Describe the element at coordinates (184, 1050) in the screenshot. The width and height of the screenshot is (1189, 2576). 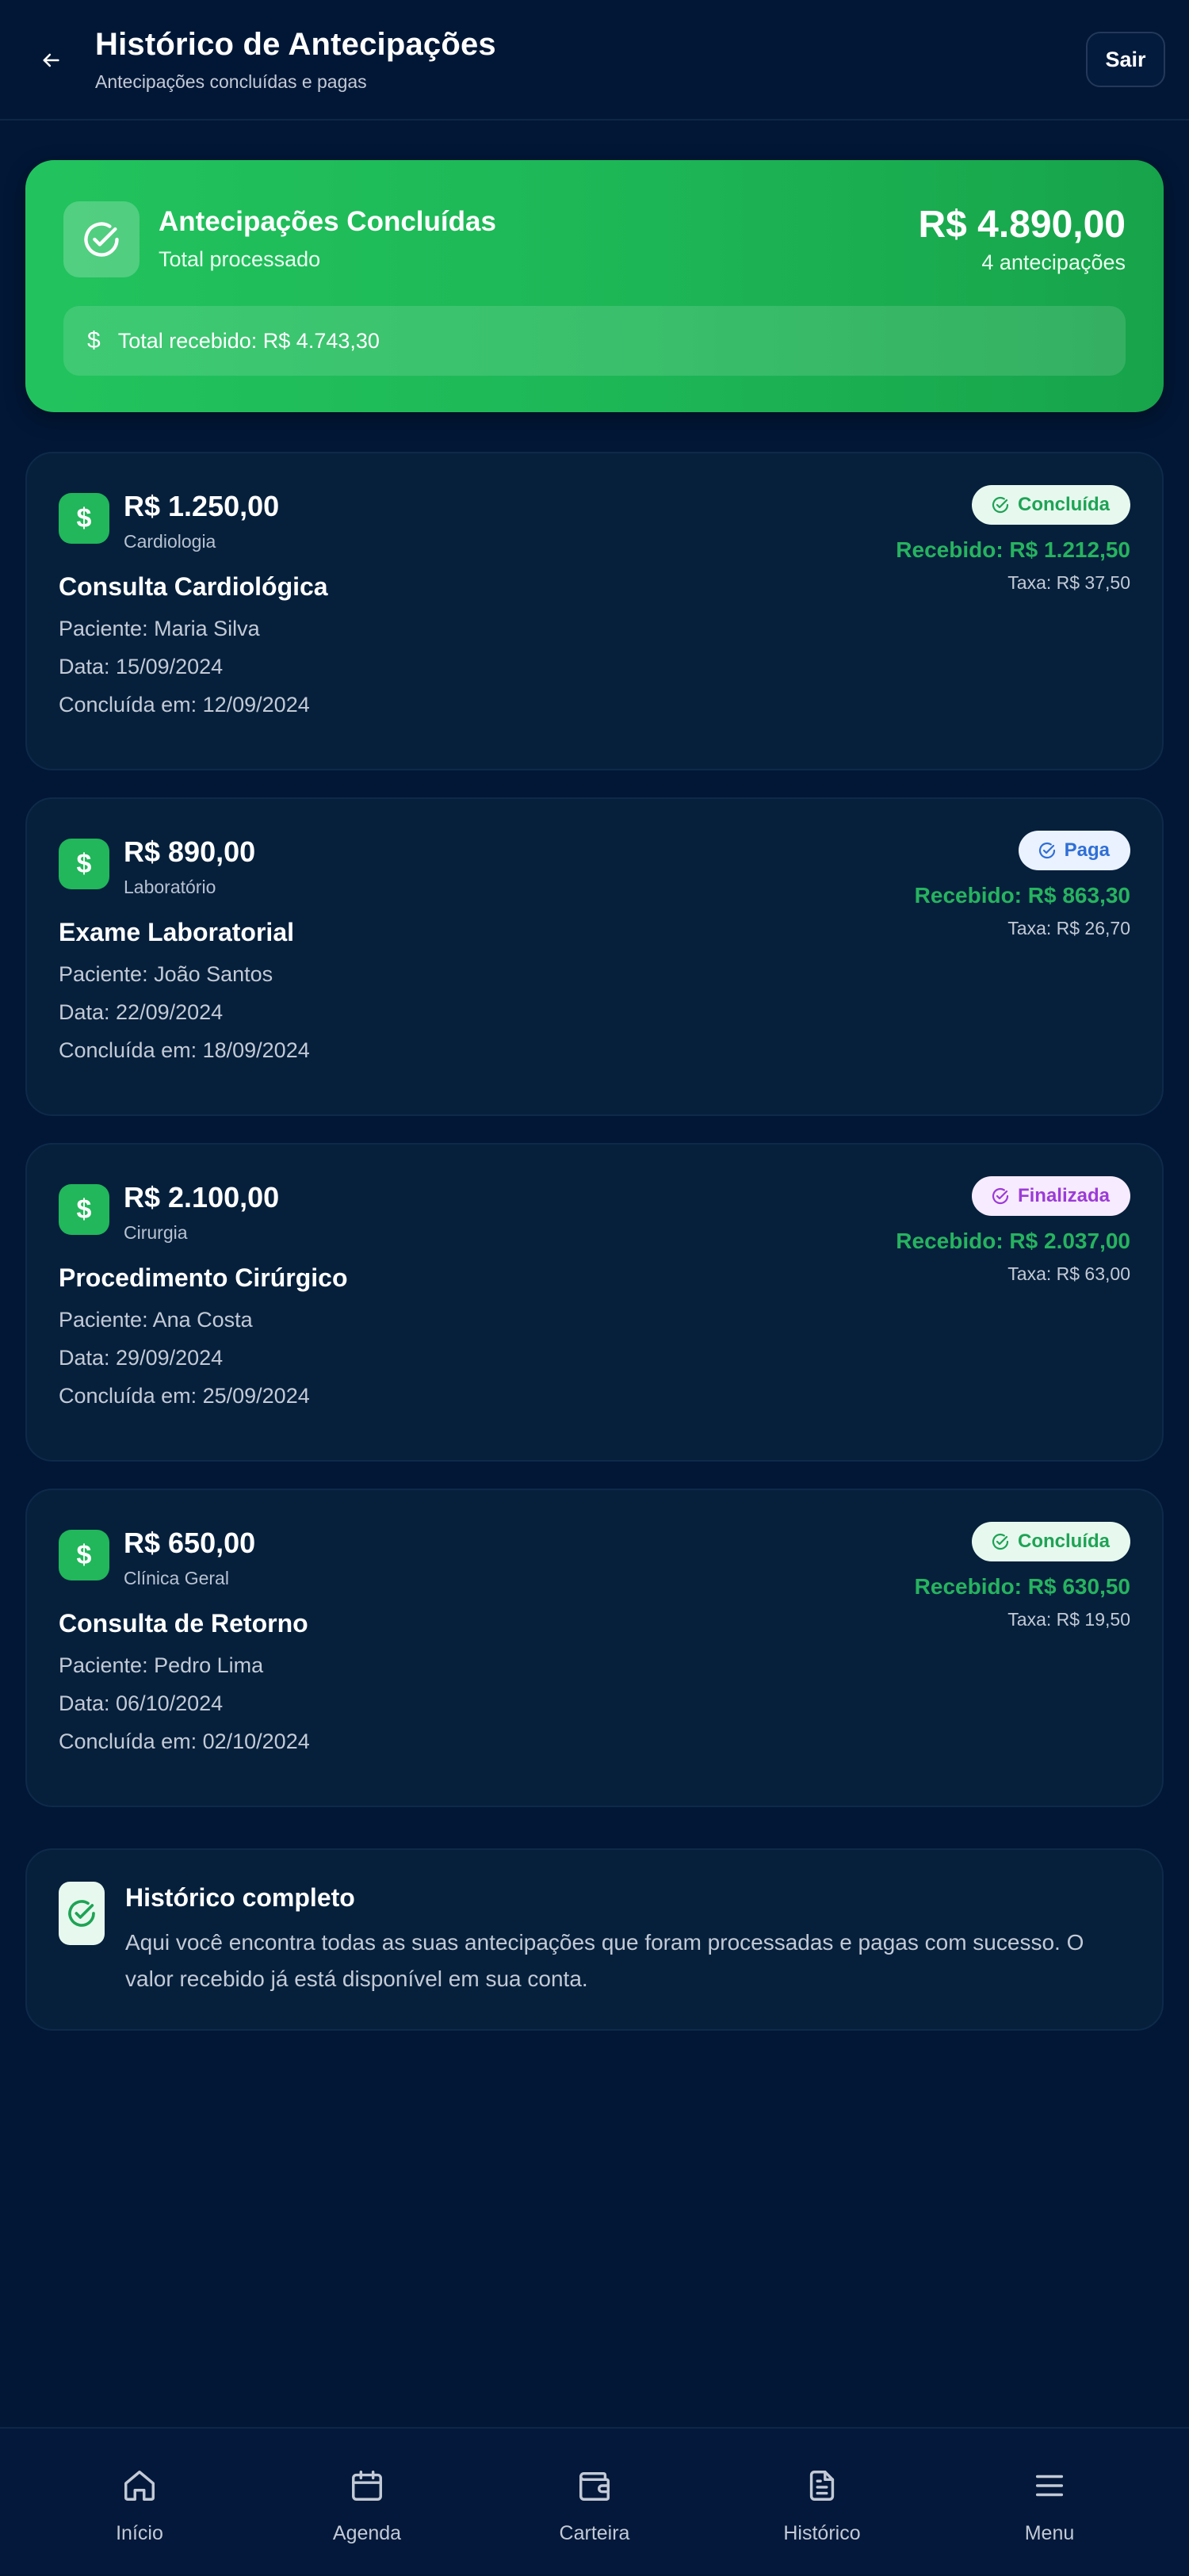
I see `card-completed-date: Concluída em: 18/09/2024` at that location.